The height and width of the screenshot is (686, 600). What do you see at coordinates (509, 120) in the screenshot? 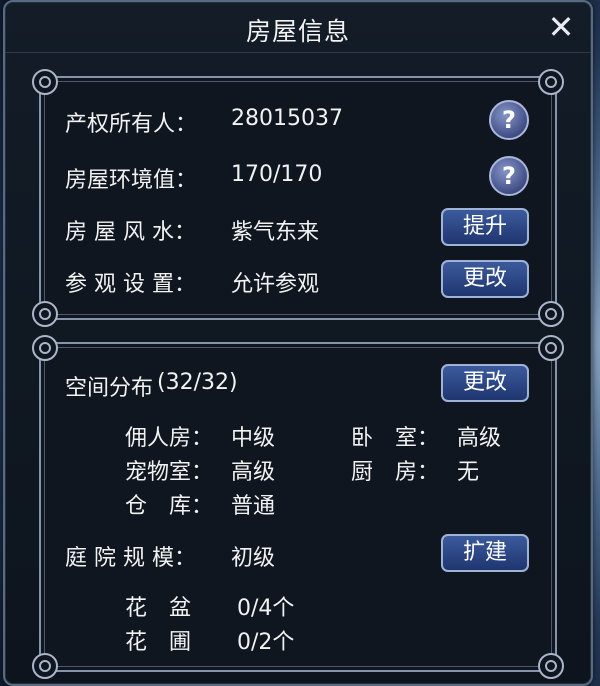
I see `owner-help-icon: ?` at bounding box center [509, 120].